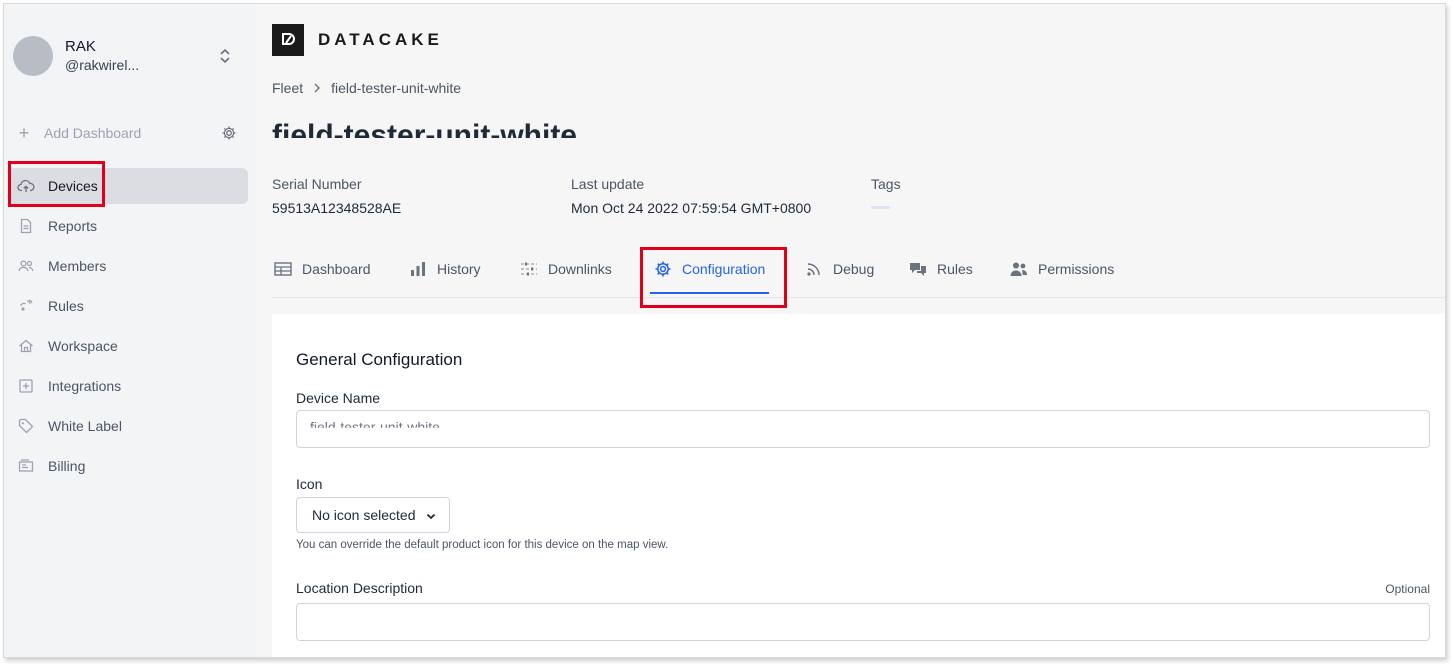  What do you see at coordinates (359, 588) in the screenshot?
I see `location-description-label: Location Description` at bounding box center [359, 588].